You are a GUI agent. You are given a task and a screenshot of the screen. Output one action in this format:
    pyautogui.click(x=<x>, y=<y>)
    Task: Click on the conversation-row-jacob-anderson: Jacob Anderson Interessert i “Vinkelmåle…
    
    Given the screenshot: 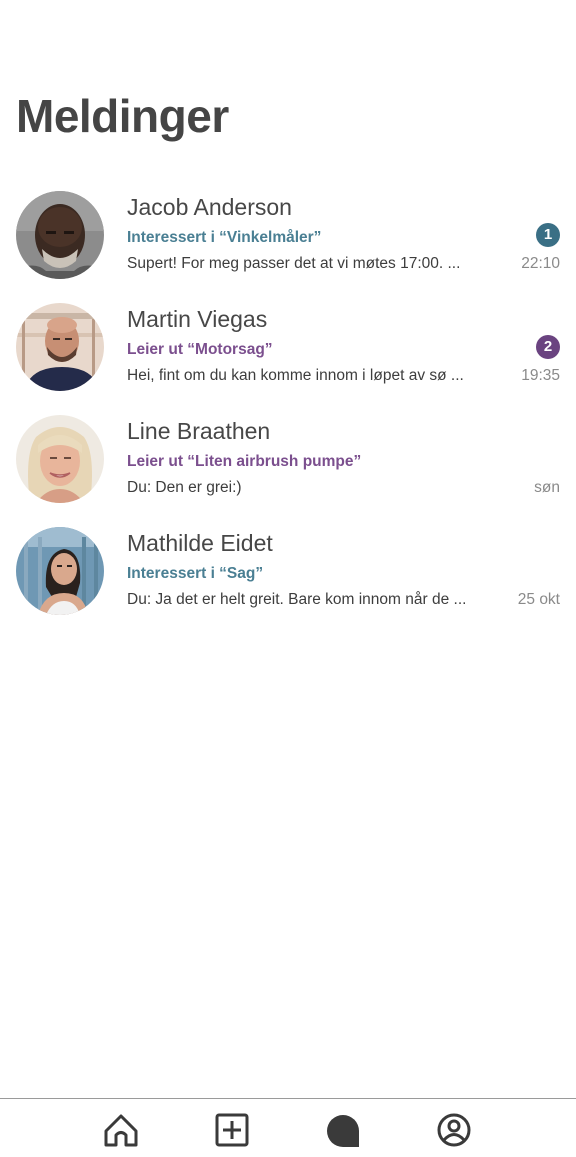 What is the action you would take?
    pyautogui.click(x=288, y=244)
    